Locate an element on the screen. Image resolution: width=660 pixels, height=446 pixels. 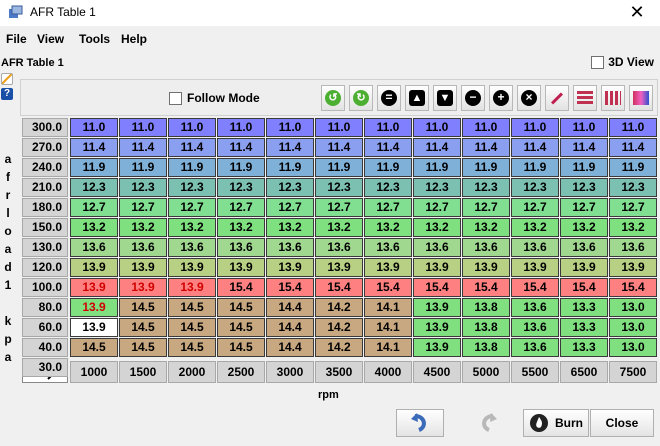
increment-button: ▲ is located at coordinates (417, 98).